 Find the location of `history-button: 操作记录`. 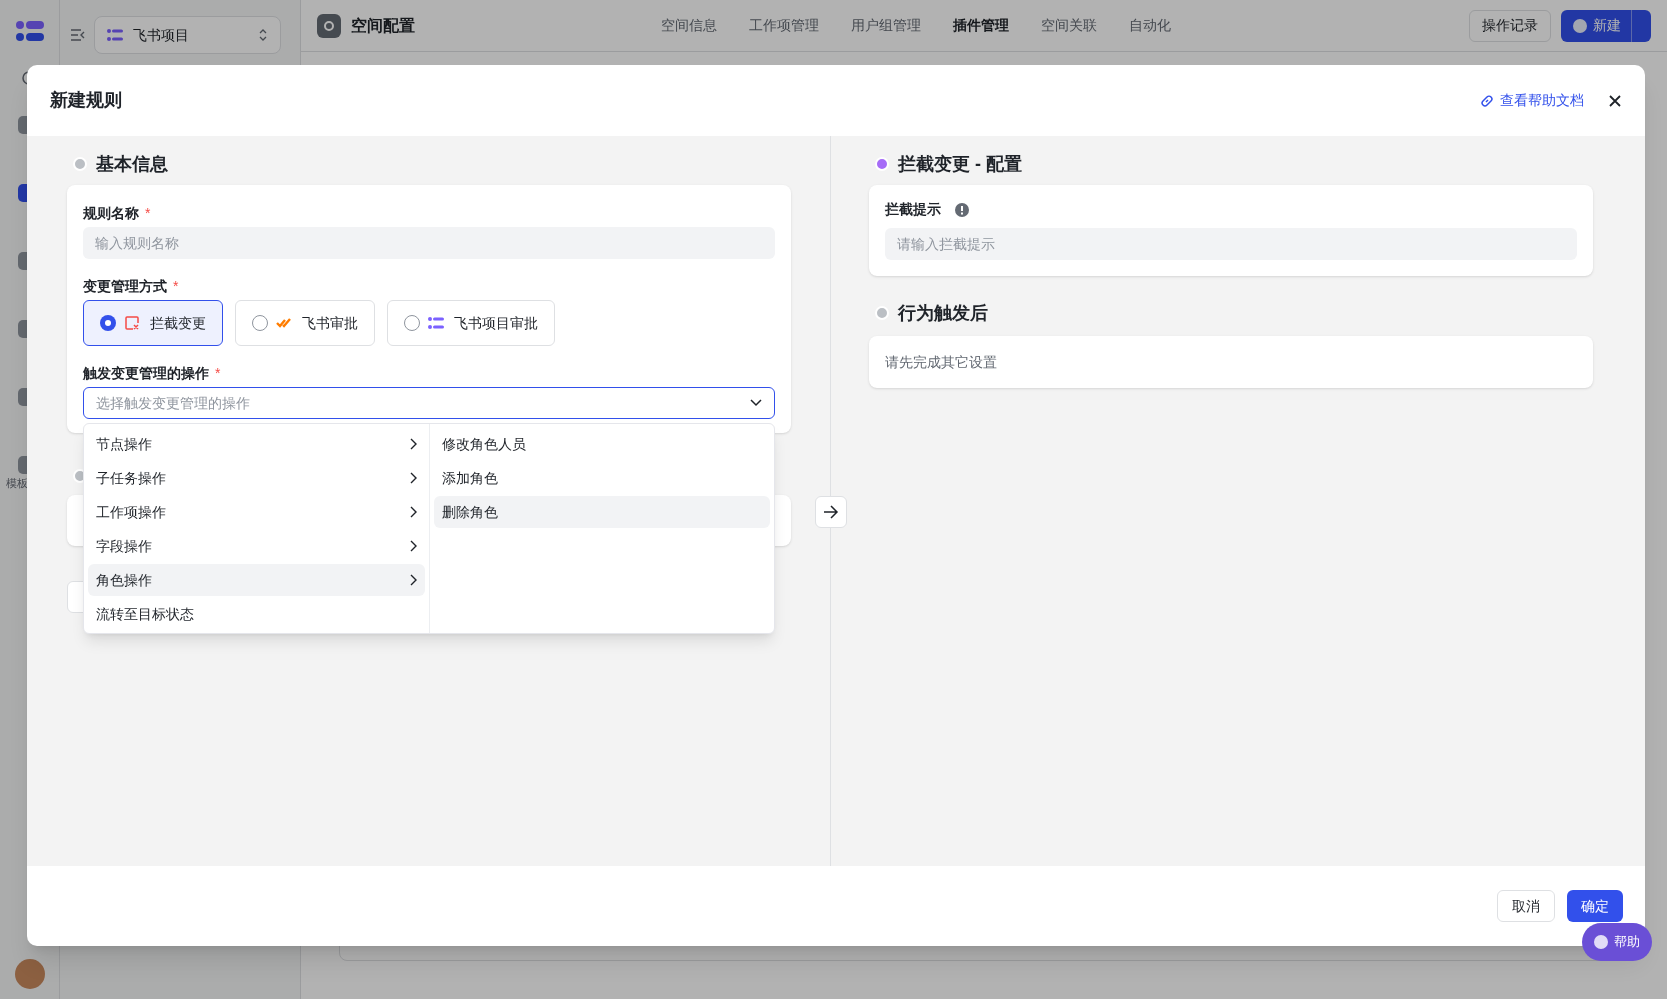

history-button: 操作记录 is located at coordinates (1510, 25).